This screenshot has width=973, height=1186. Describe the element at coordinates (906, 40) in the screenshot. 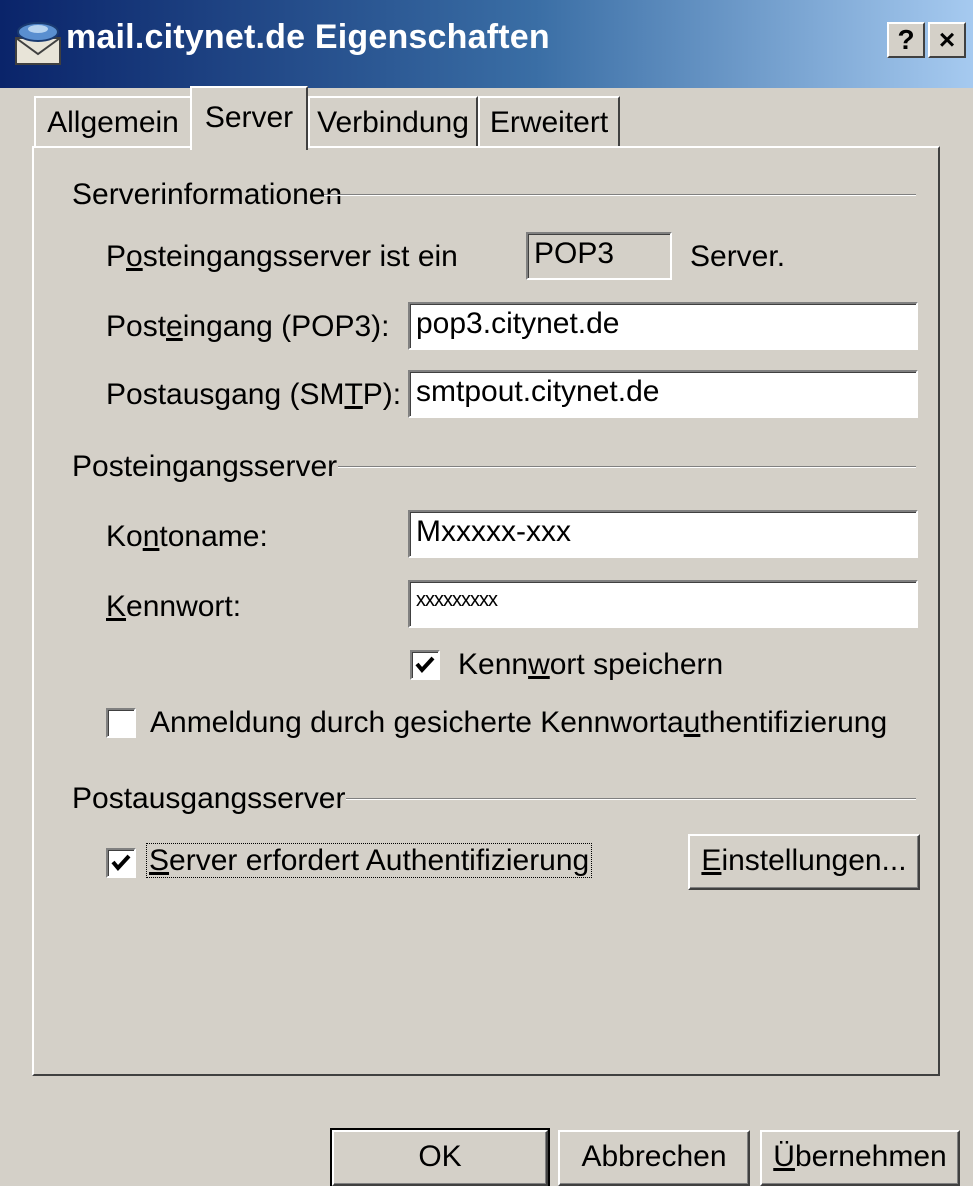

I see `help-button: ?` at that location.